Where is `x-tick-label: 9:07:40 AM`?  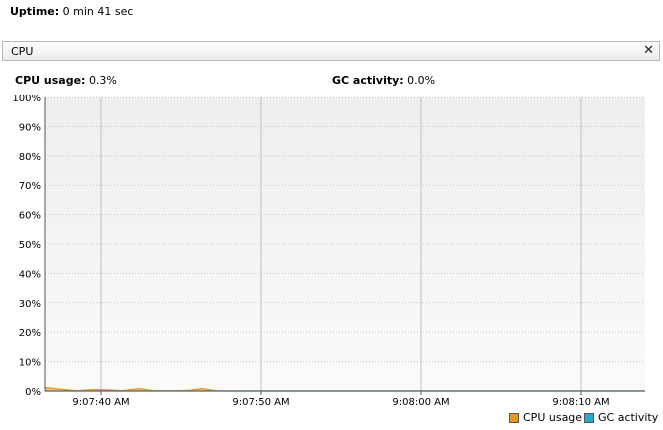
x-tick-label: 9:07:40 AM is located at coordinates (100, 402).